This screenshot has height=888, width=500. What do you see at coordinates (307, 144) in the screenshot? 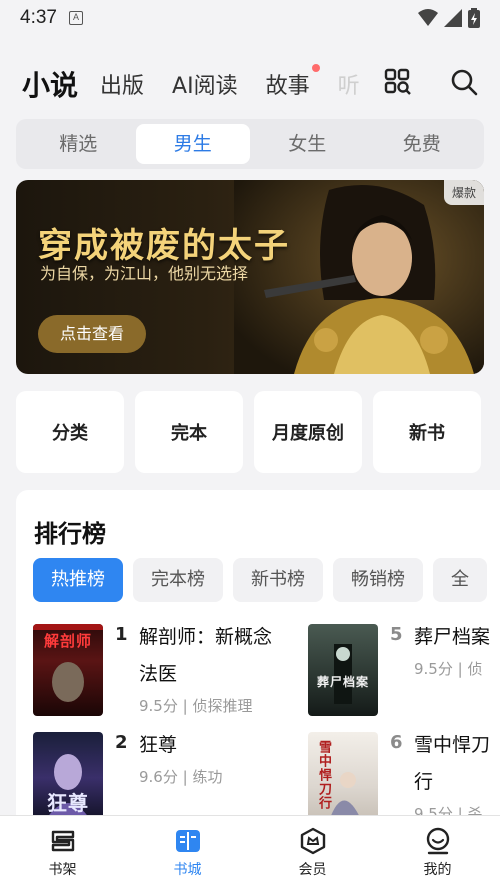
I see `tab-female: 女生` at bounding box center [307, 144].